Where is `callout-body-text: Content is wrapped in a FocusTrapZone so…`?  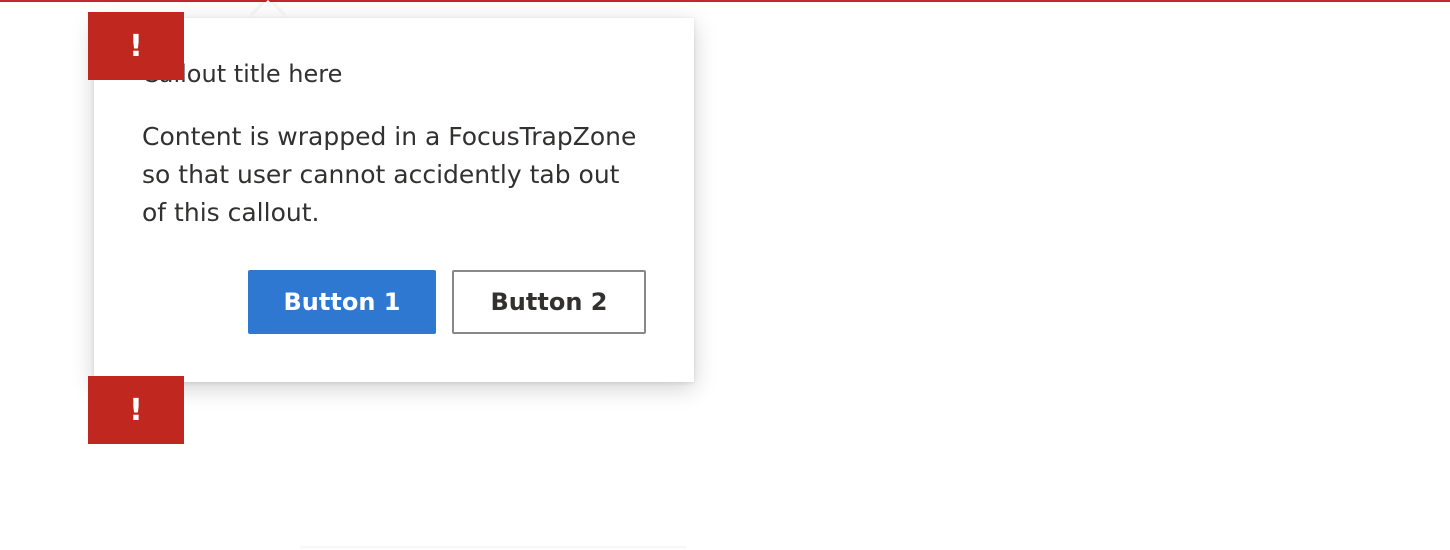 callout-body-text: Content is wrapped in a FocusTrapZone so… is located at coordinates (389, 174).